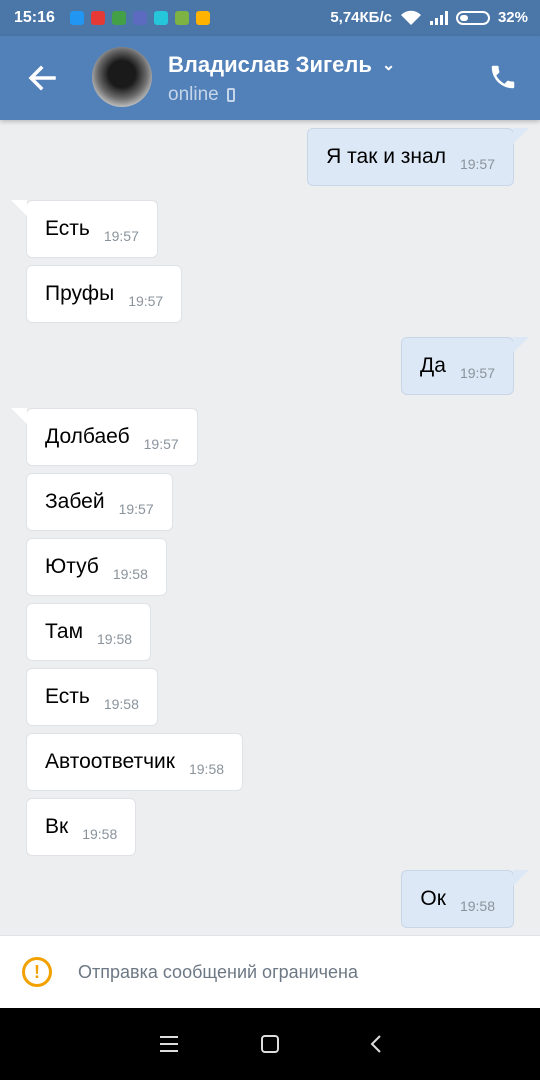  Describe the element at coordinates (386, 156) in the screenshot. I see `message-text: Я так и знал` at that location.